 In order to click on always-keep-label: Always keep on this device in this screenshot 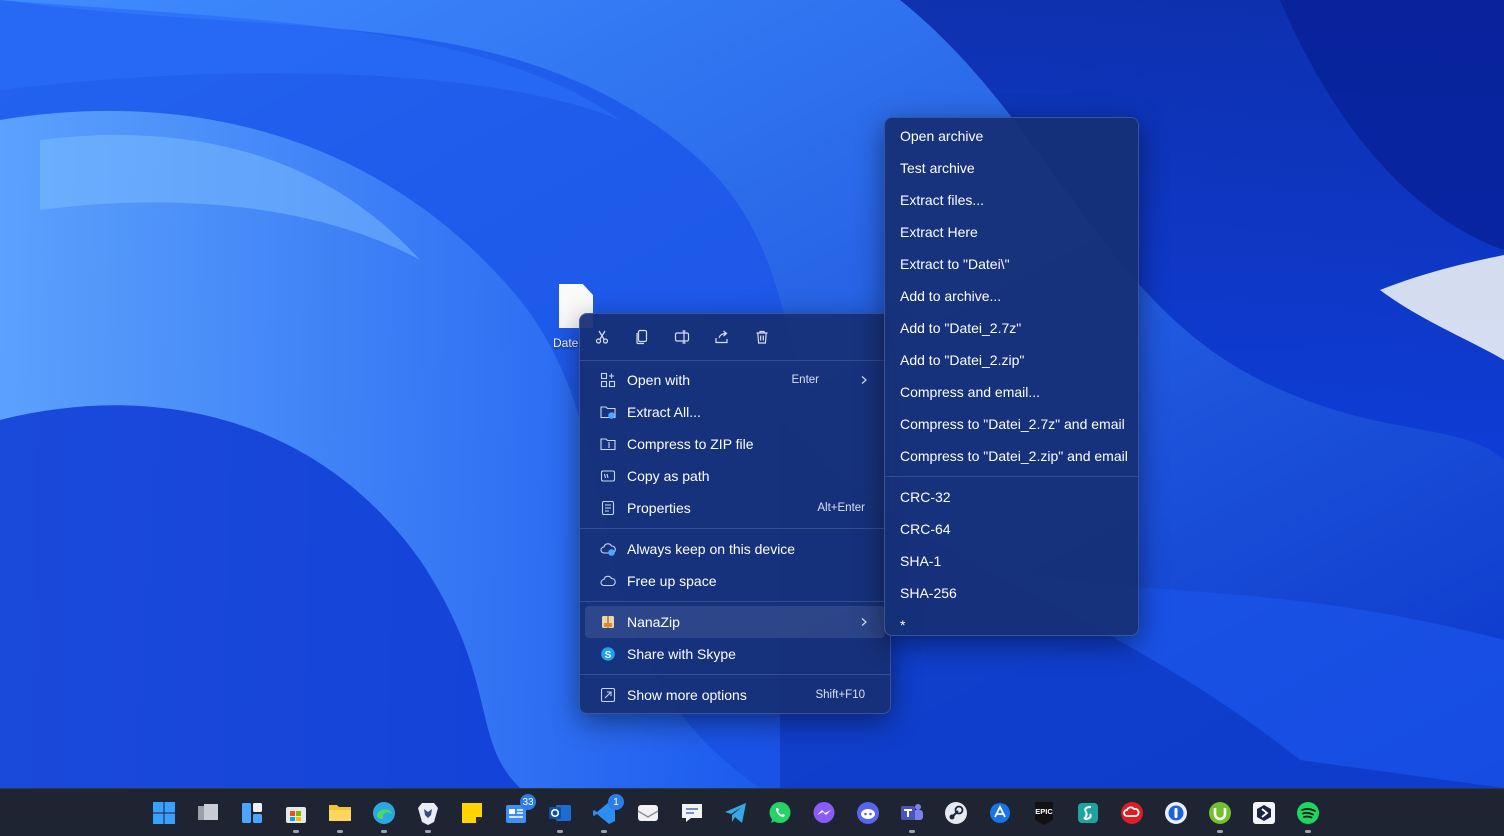, I will do `click(711, 549)`.